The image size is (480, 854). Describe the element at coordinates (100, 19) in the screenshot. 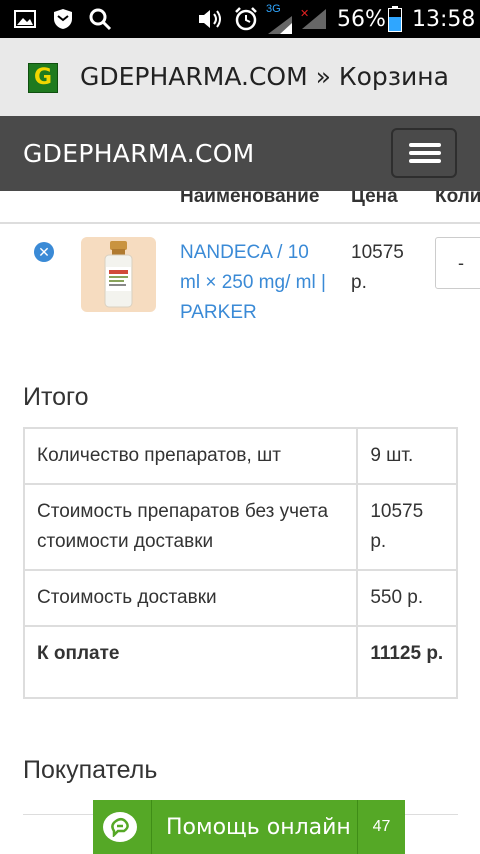

I see `search-icon` at that location.